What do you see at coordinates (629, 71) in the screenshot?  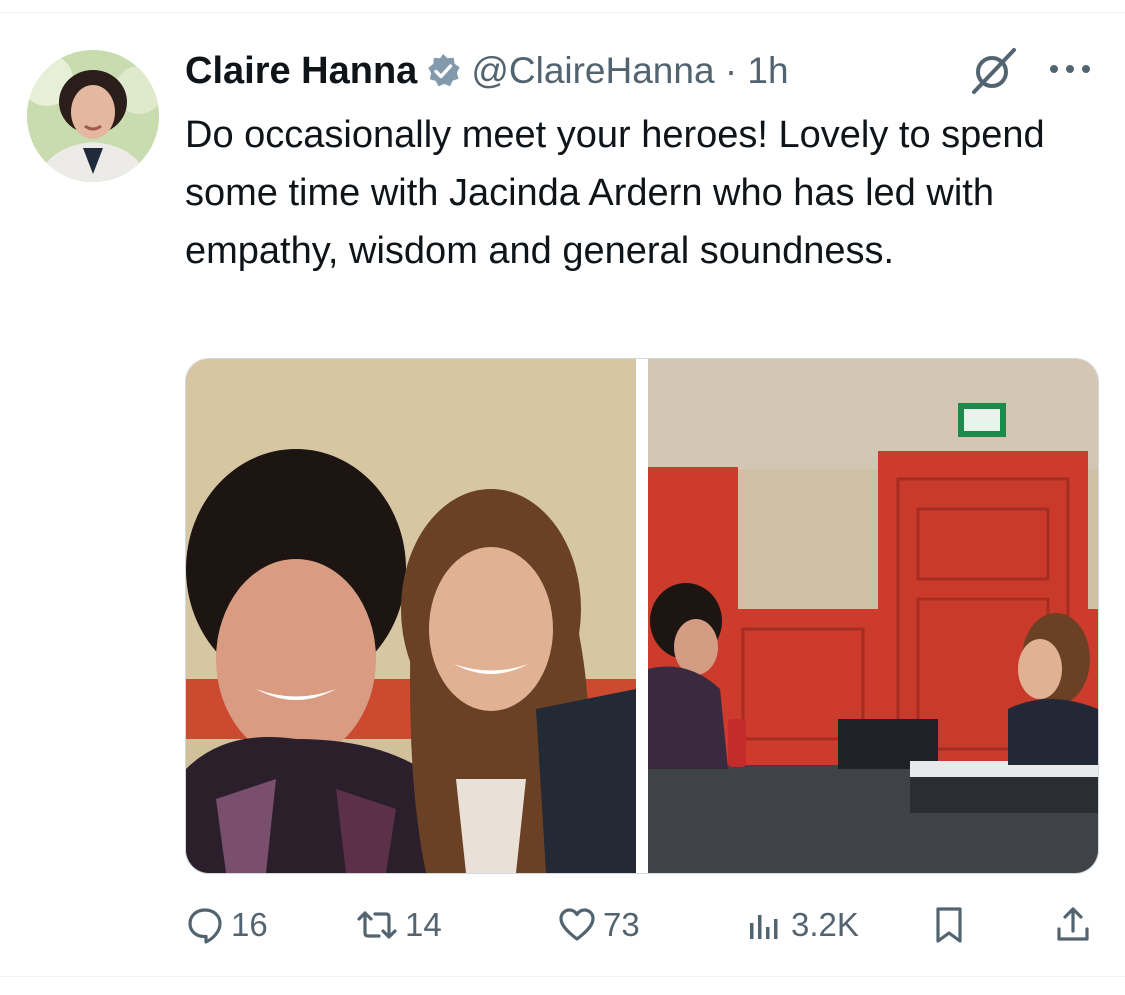 I see `handle-and-time: @ClaireHanna · 1h` at bounding box center [629, 71].